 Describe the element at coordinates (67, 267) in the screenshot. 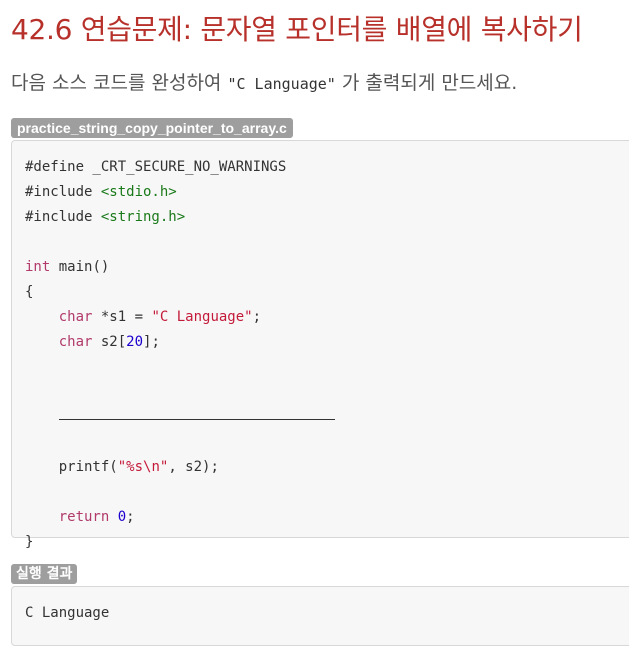

I see `code-line-main: int main()` at that location.